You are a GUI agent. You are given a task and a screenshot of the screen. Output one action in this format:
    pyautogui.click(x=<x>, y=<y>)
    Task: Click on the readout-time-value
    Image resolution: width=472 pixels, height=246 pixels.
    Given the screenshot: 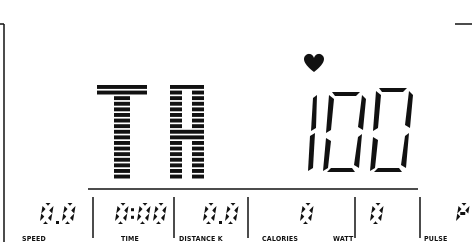 What is the action you would take?
    pyautogui.click(x=141, y=213)
    